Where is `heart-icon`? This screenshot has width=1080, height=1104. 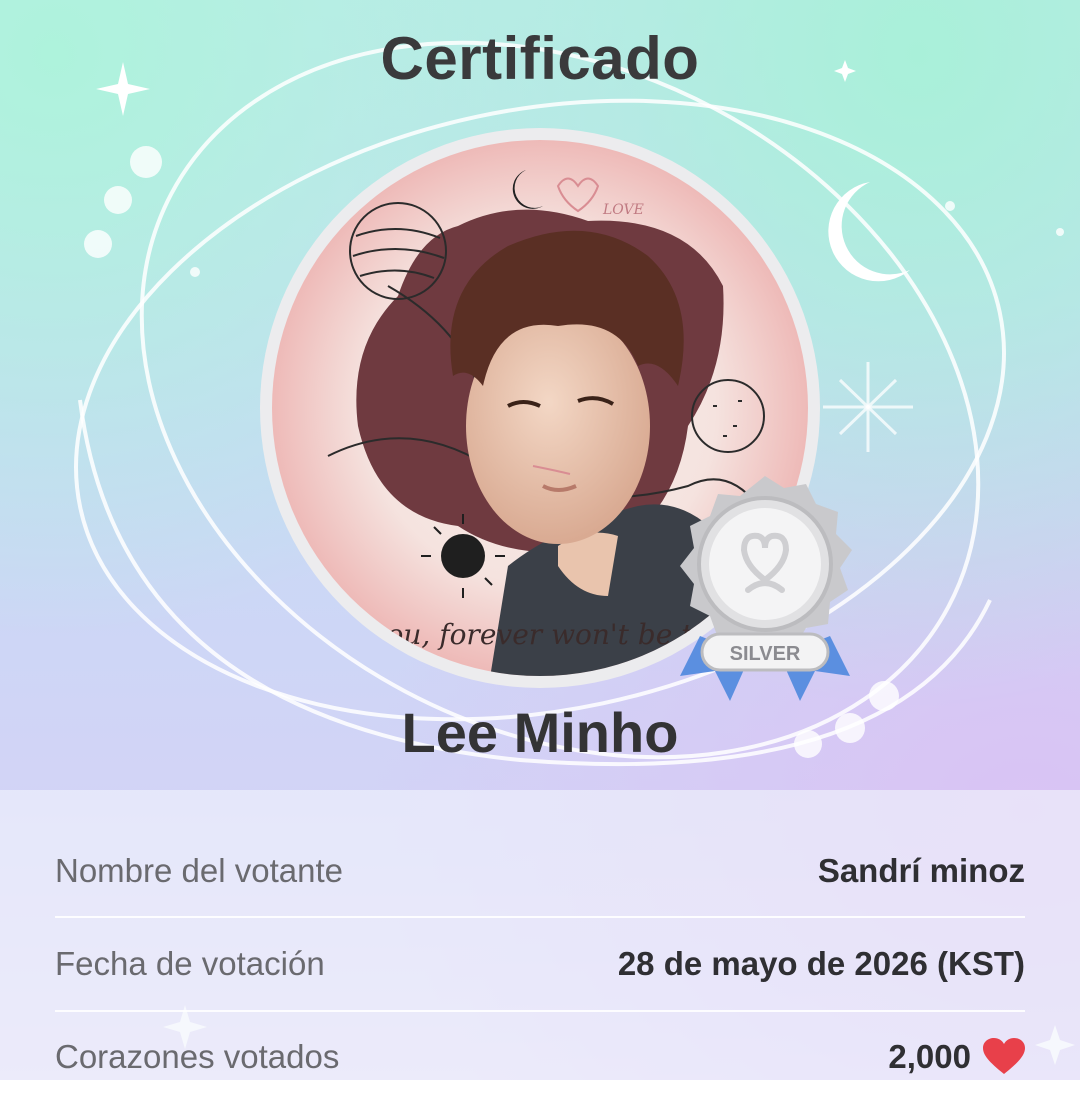
heart-icon is located at coordinates (1004, 1056).